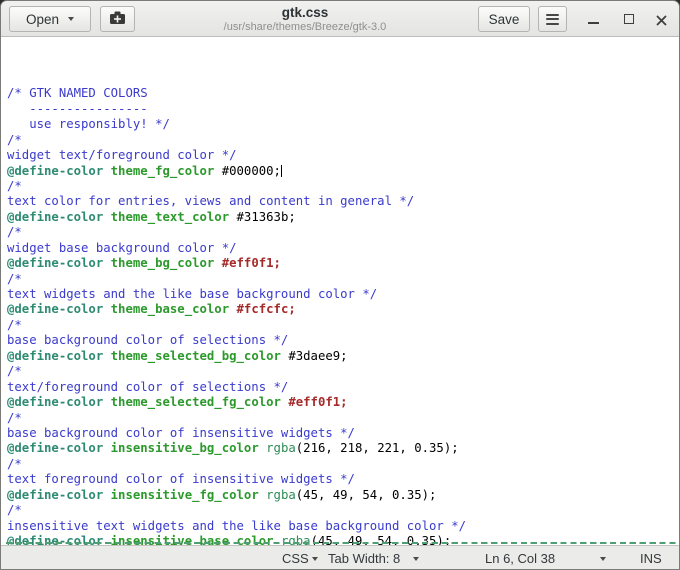 Image resolution: width=680 pixels, height=570 pixels. What do you see at coordinates (184, 448) in the screenshot?
I see `code-token: insensitive_bg_color` at bounding box center [184, 448].